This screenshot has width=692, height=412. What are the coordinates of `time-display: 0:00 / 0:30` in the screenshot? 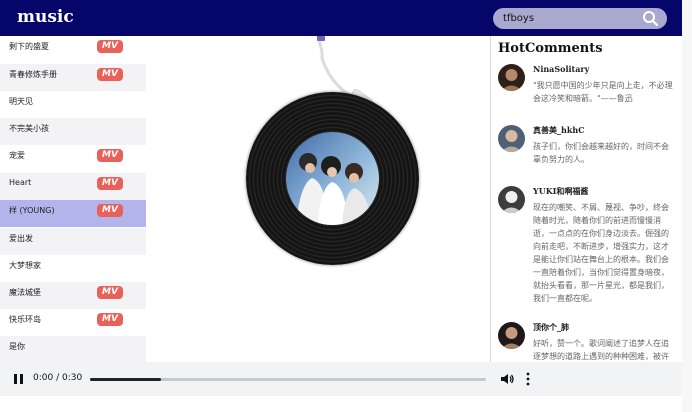 It's located at (58, 378).